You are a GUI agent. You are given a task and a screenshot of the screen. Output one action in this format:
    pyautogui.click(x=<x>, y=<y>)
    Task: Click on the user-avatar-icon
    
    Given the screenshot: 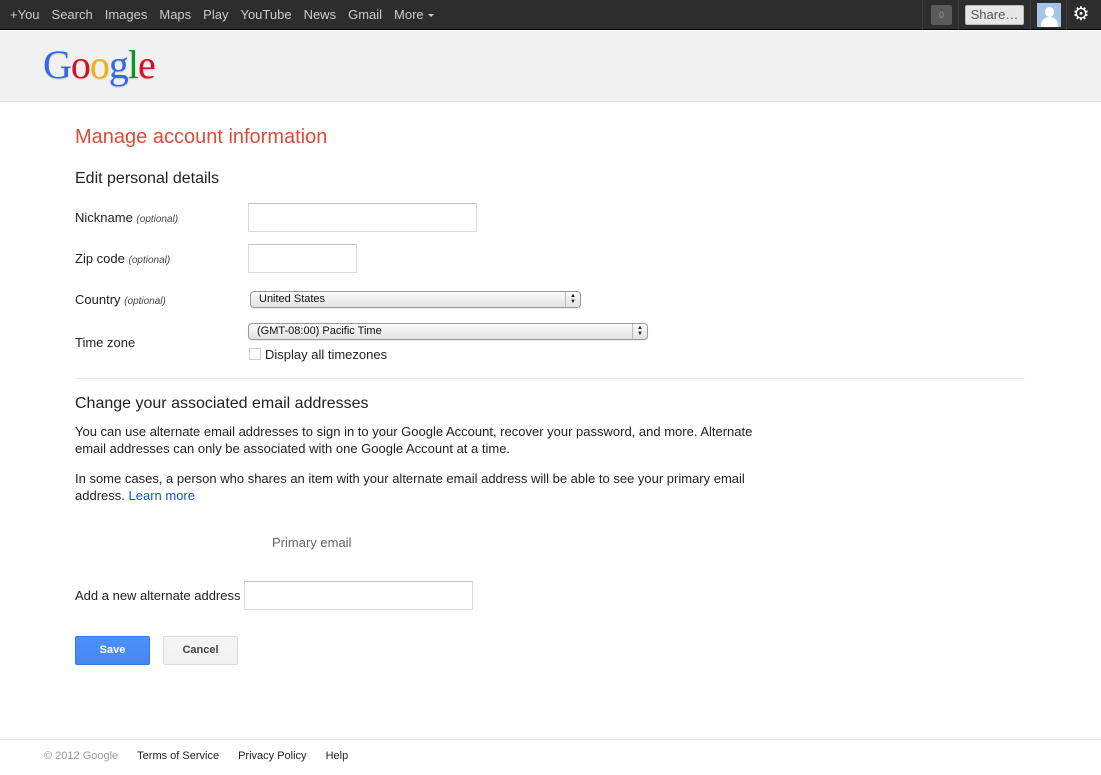 What is the action you would take?
    pyautogui.click(x=1049, y=15)
    